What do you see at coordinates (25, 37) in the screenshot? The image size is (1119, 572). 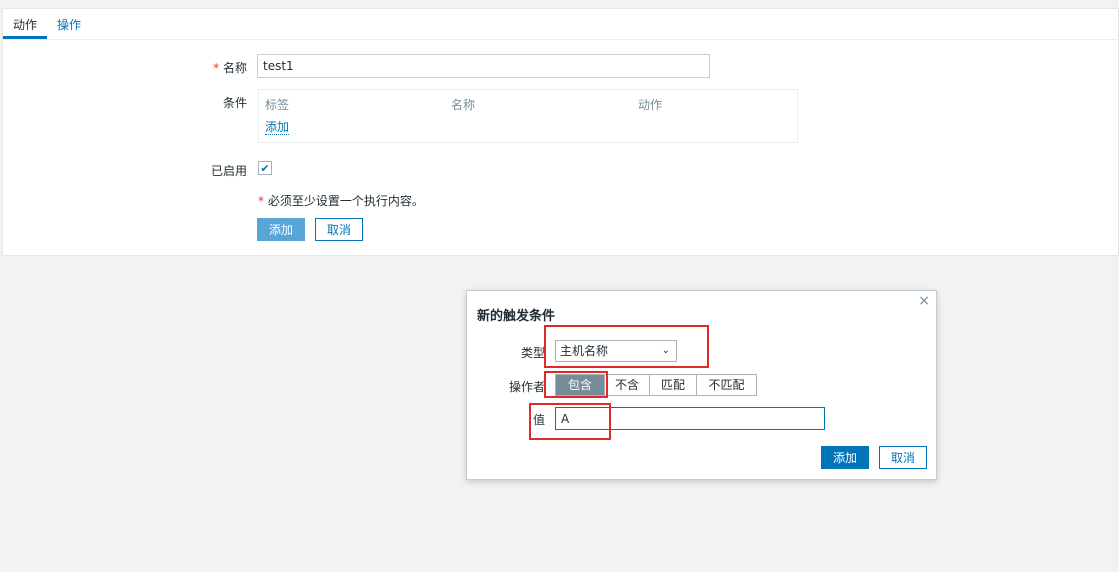 I see `active-tab-indicator` at bounding box center [25, 37].